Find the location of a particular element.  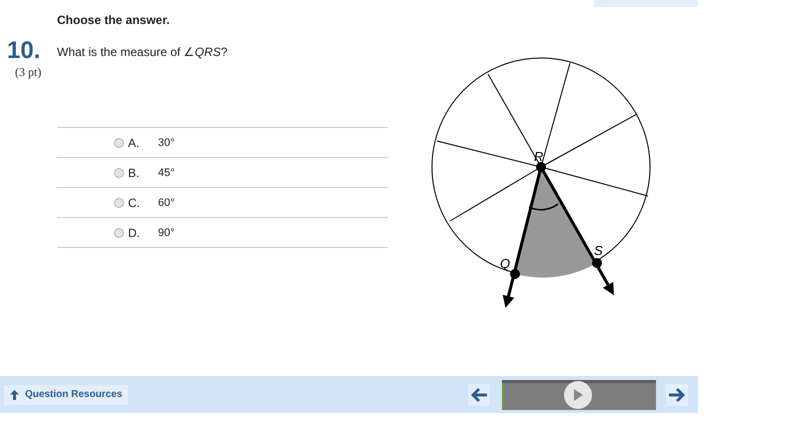

back-arrow-button is located at coordinates (479, 395).